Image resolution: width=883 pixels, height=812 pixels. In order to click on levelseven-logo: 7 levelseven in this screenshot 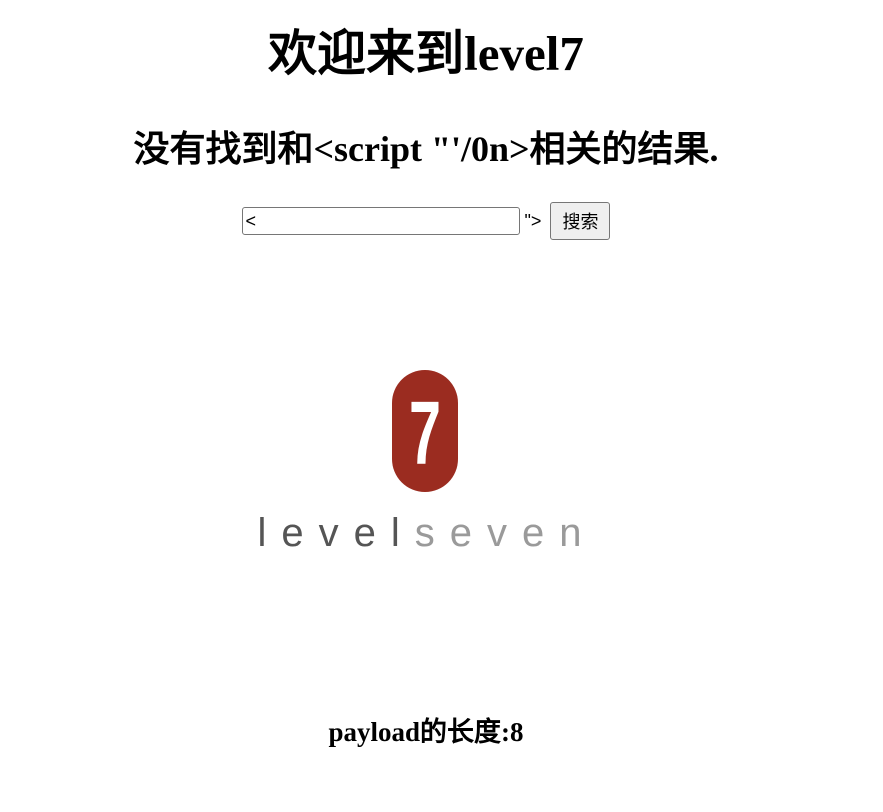, I will do `click(426, 462)`.